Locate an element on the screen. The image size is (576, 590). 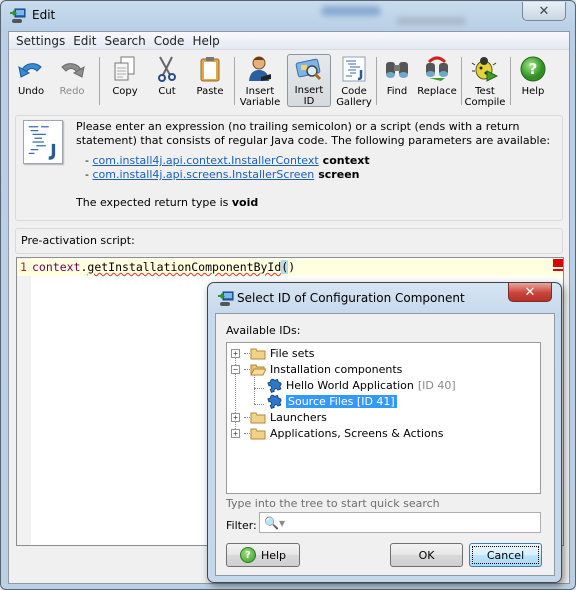
return-type-text: The expected return type is void is located at coordinates (167, 202).